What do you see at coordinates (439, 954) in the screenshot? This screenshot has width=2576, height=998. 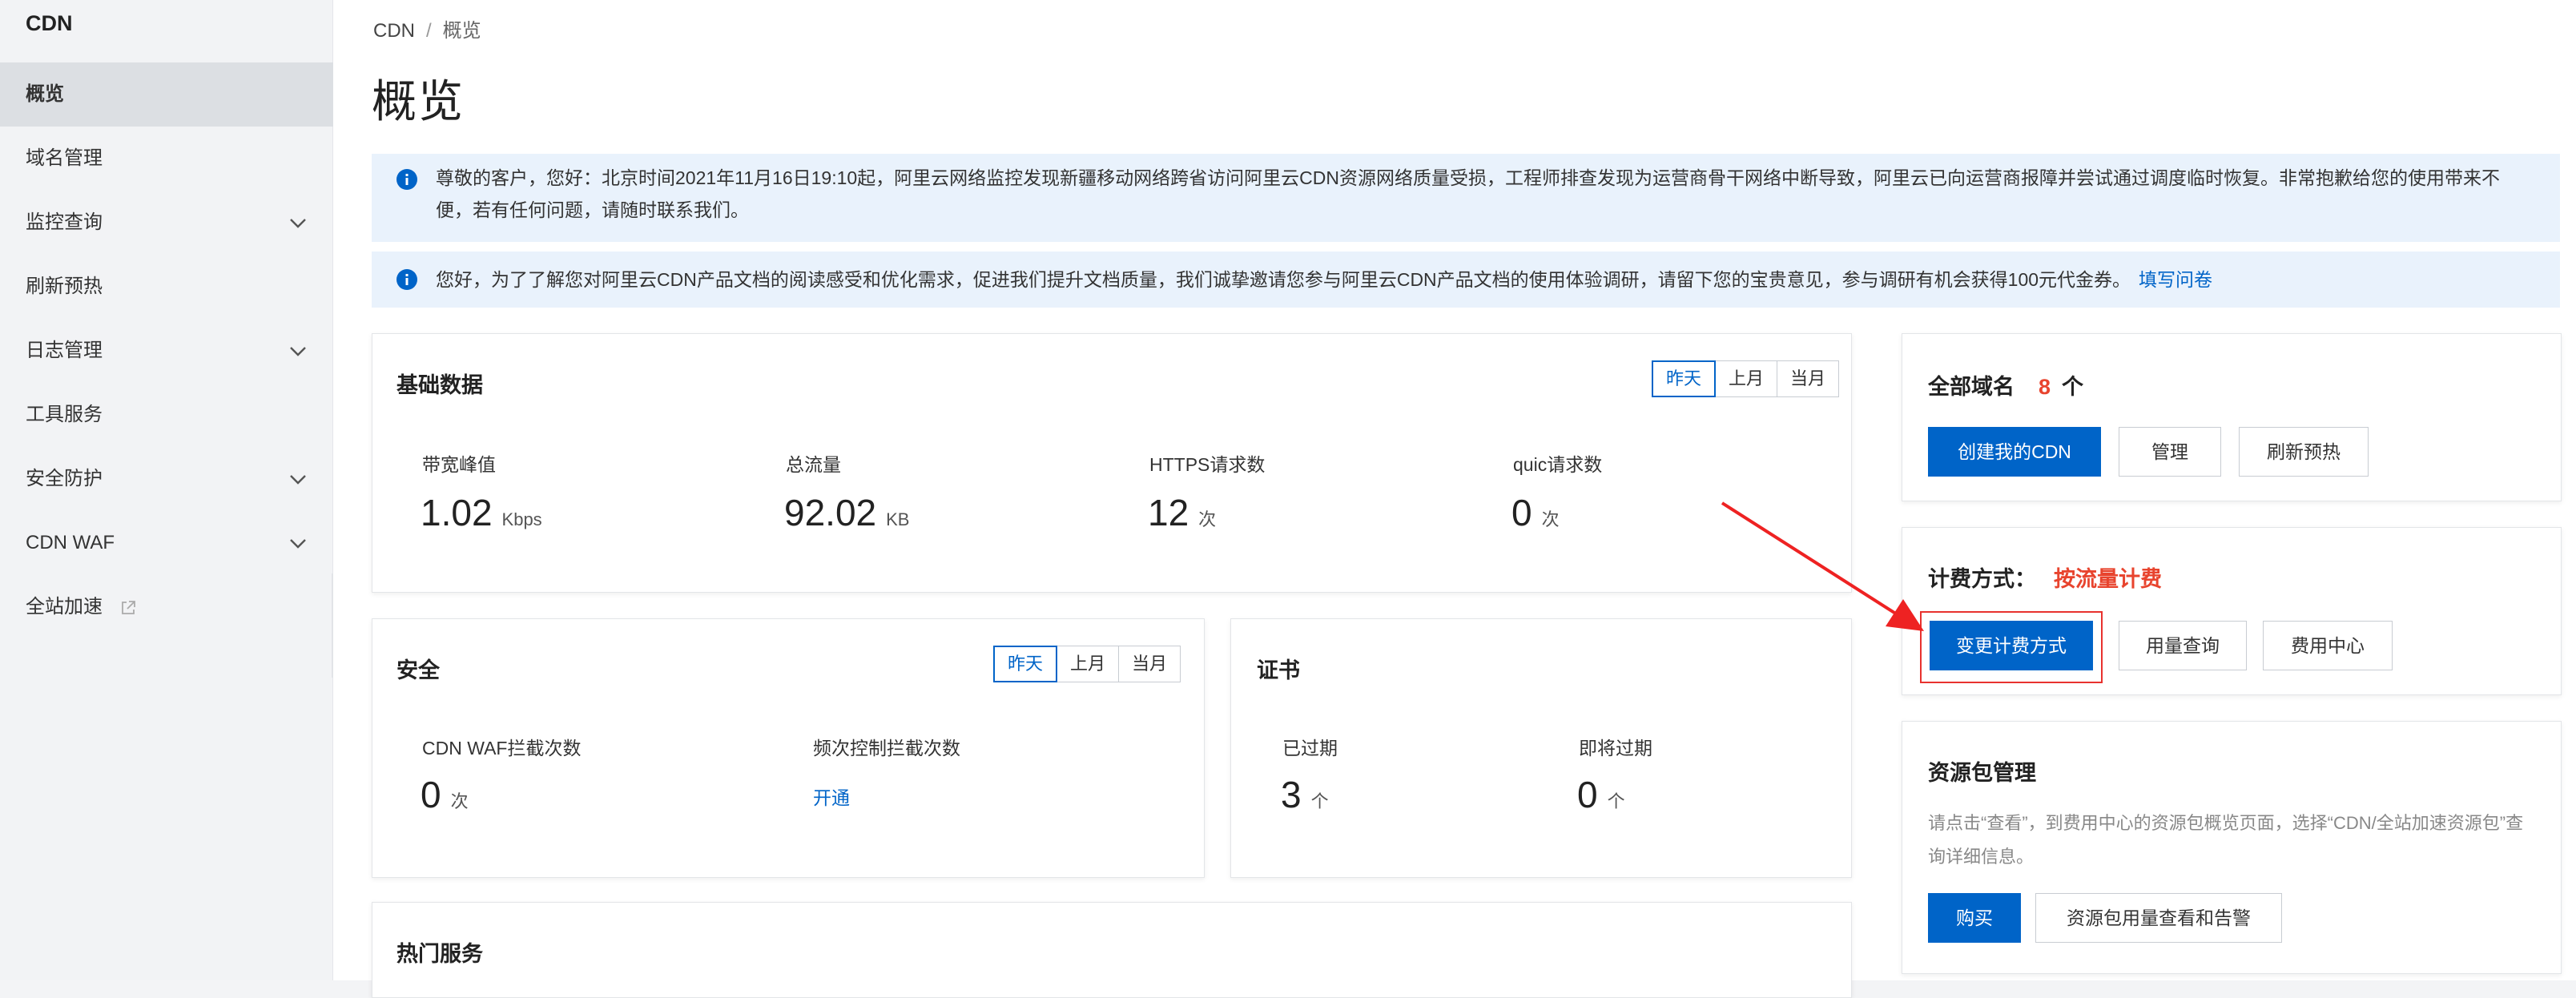 I see `card-title: 热门服务` at bounding box center [439, 954].